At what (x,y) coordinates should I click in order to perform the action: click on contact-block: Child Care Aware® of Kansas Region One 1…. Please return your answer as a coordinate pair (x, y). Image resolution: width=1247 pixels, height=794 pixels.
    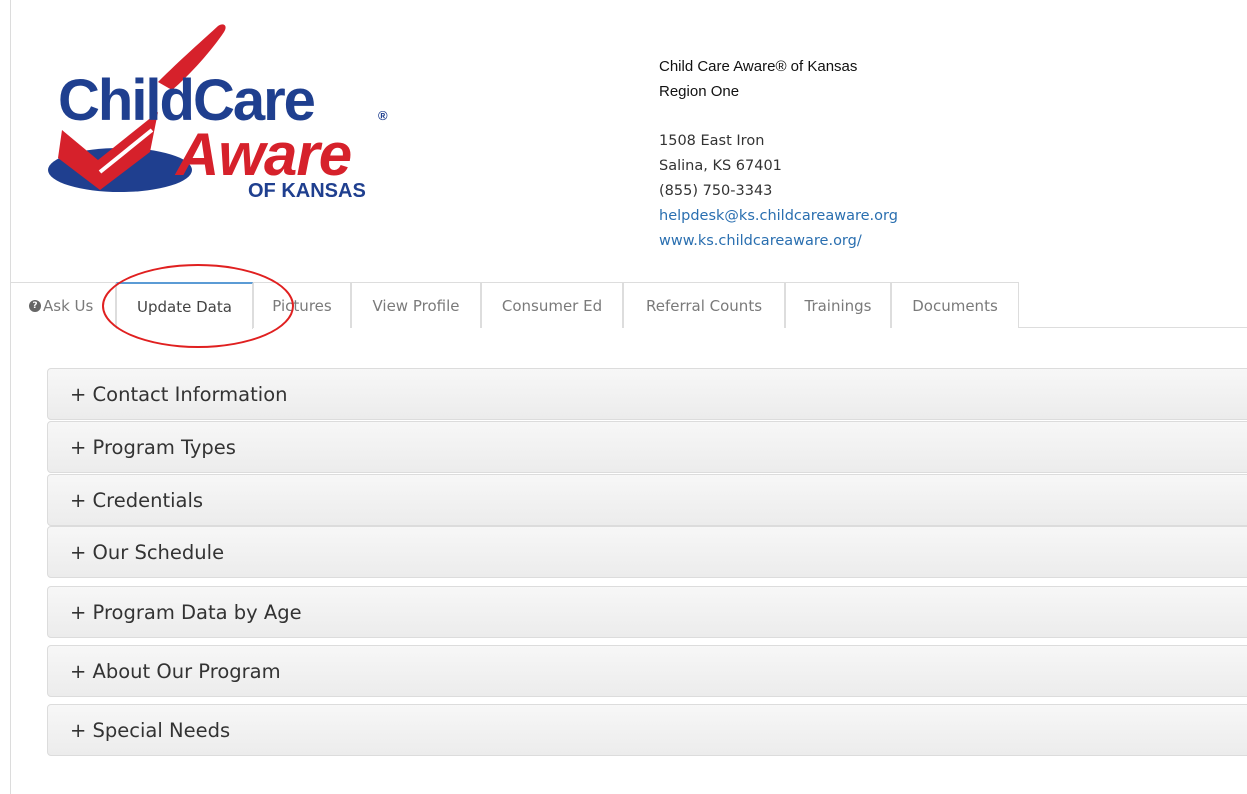
    Looking at the image, I should click on (778, 154).